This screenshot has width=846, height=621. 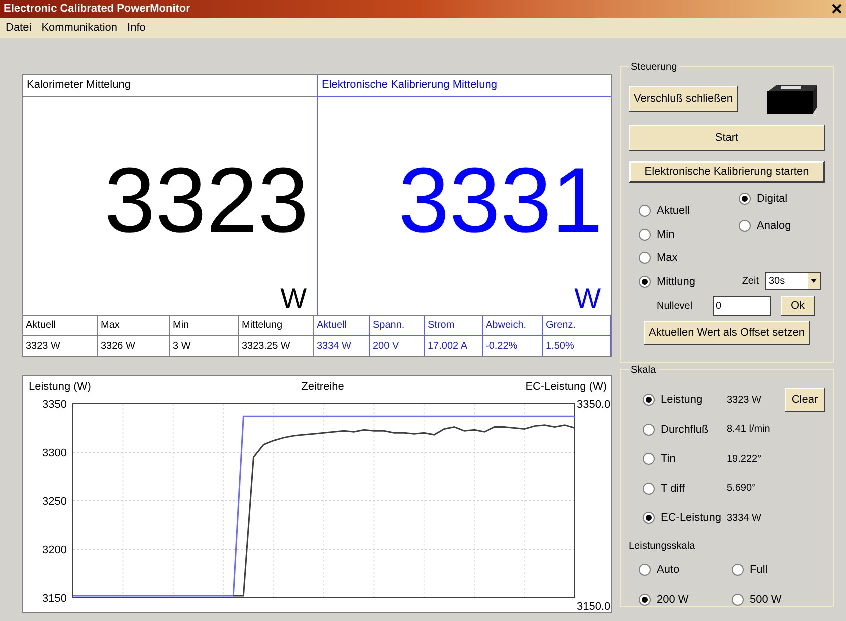 What do you see at coordinates (798, 306) in the screenshot?
I see `ok-button: Ok` at bounding box center [798, 306].